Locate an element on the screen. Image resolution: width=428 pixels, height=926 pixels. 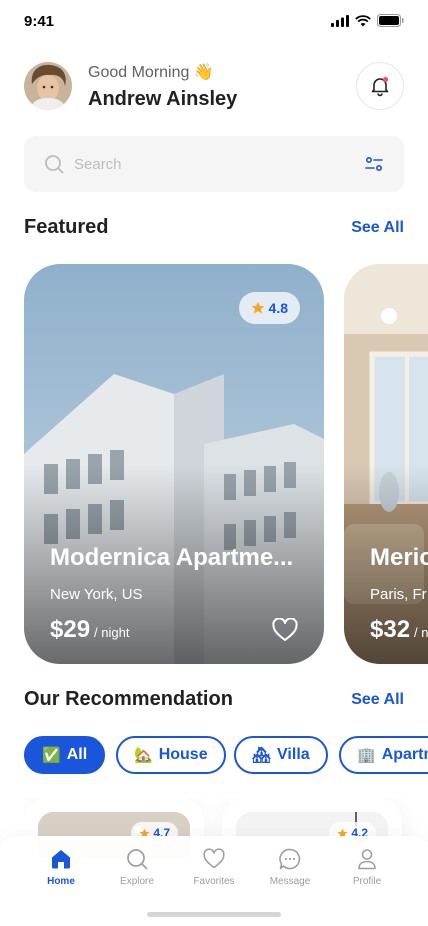
status-icons is located at coordinates (367, 20).